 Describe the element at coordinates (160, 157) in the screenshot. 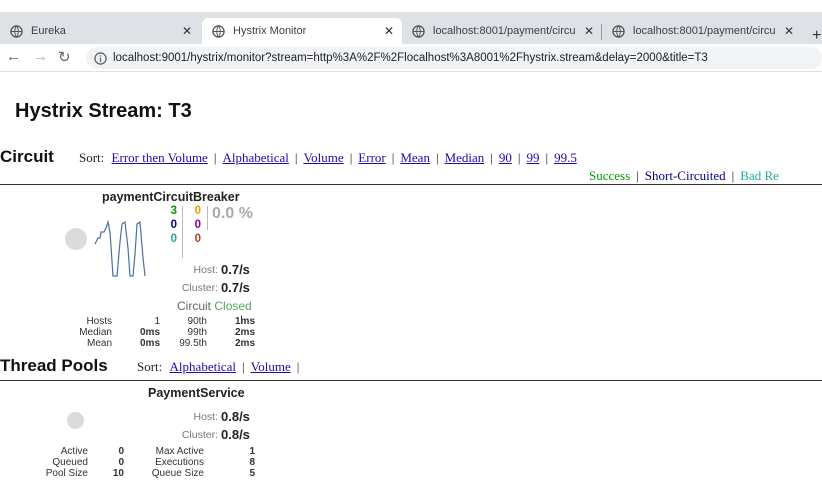

I see `sort-error-then-volume-link: Error then Volume` at that location.